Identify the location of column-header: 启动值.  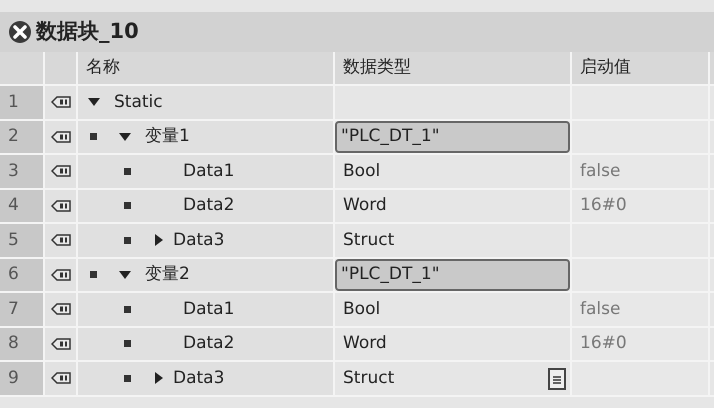
(641, 68).